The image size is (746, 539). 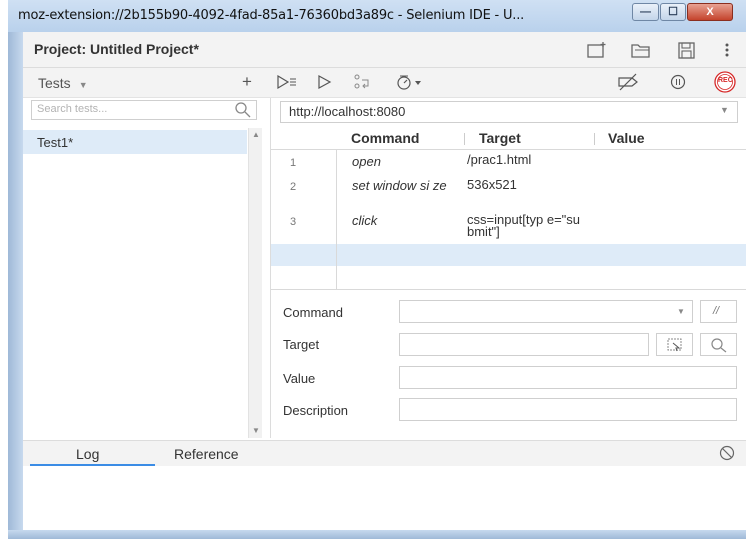 What do you see at coordinates (568, 377) in the screenshot?
I see `value-input` at bounding box center [568, 377].